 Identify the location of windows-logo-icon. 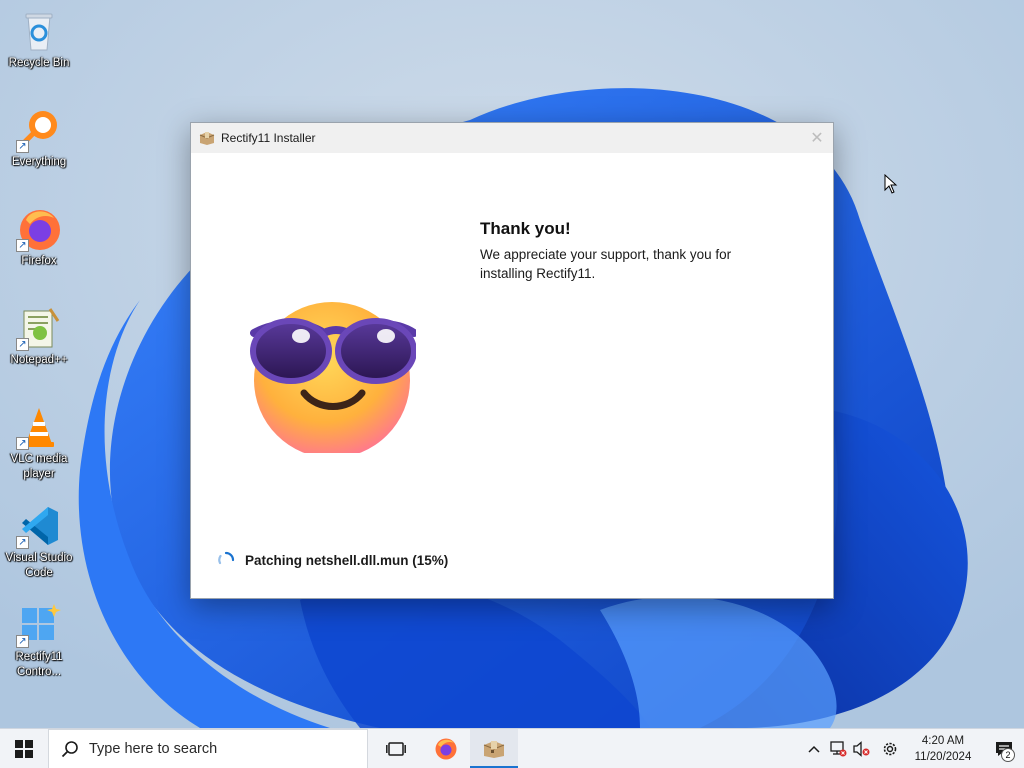
(24, 748).